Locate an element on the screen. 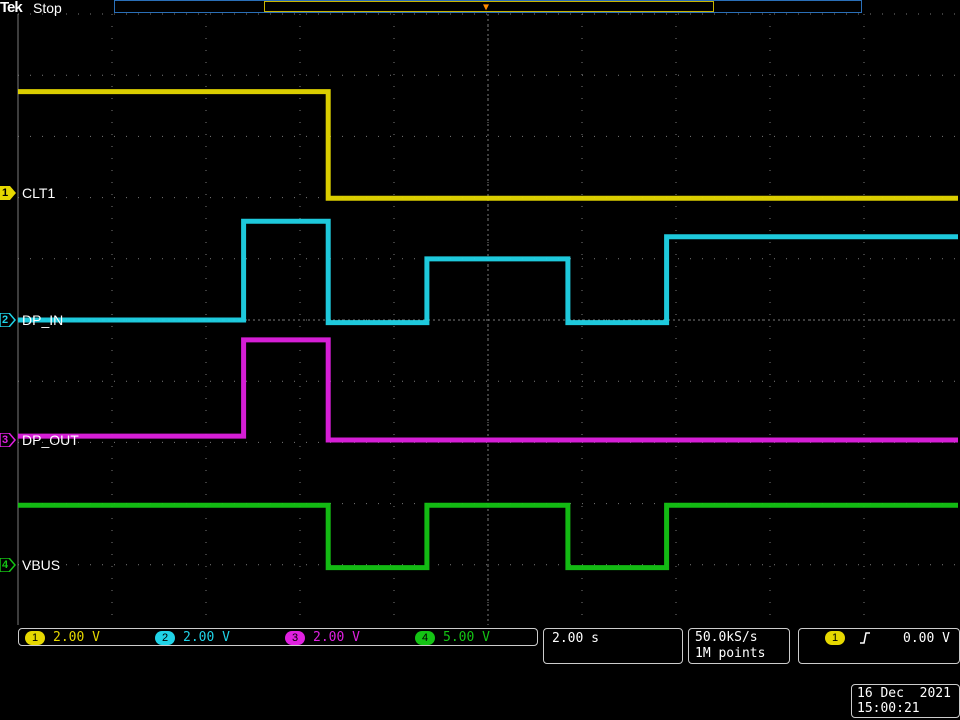 This screenshot has width=960, height=720. acquisition-box: 50.0kS/s 1M points is located at coordinates (739, 646).